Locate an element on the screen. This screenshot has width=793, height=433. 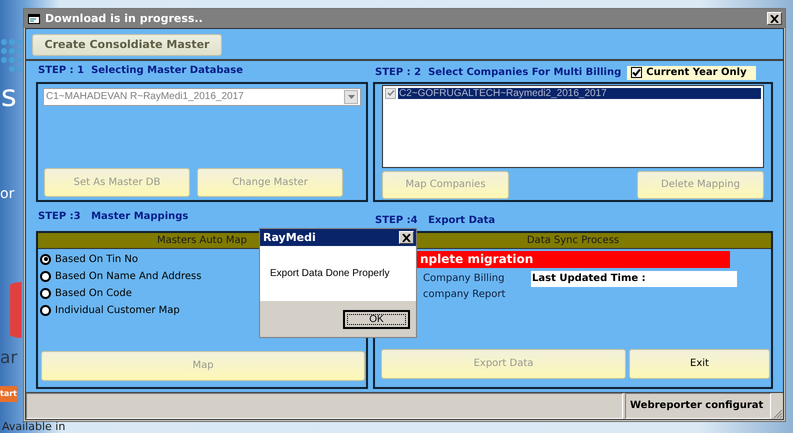
list-item: C2~GOFRUGALTECH~Raymedi2_2016_2017 is located at coordinates (579, 93).